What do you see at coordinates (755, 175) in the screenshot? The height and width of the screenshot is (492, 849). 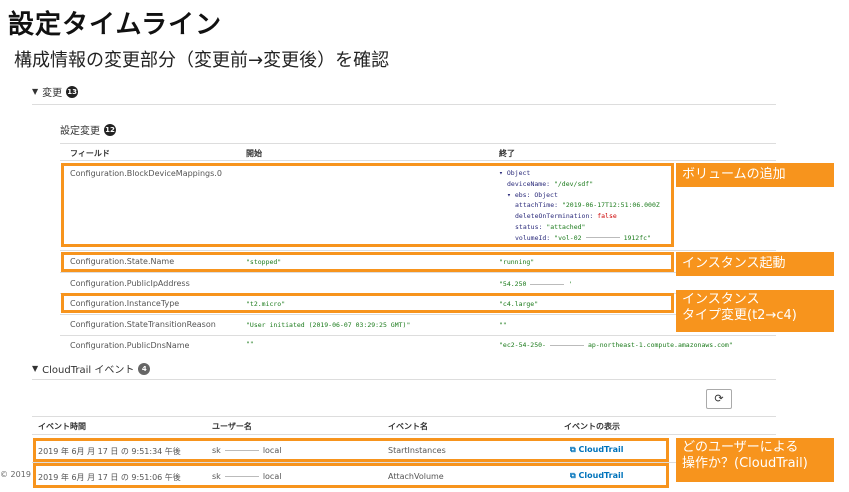 I see `annotation-volume-add: ボリュームの追加` at bounding box center [755, 175].